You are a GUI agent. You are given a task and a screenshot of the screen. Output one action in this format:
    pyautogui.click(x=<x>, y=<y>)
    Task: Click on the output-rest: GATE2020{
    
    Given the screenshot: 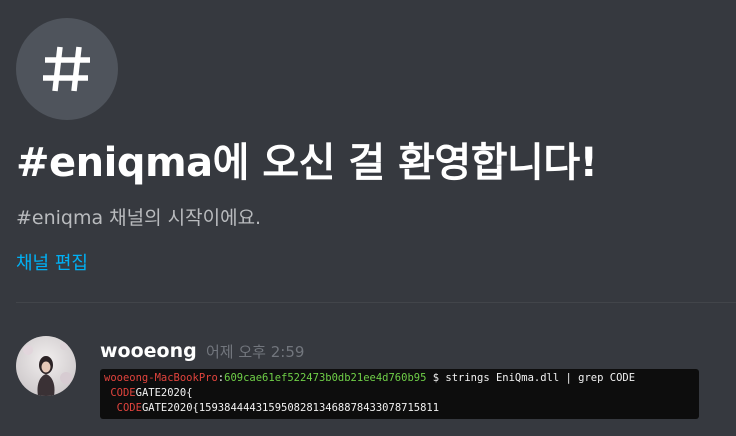 What is the action you would take?
    pyautogui.click(x=164, y=393)
    